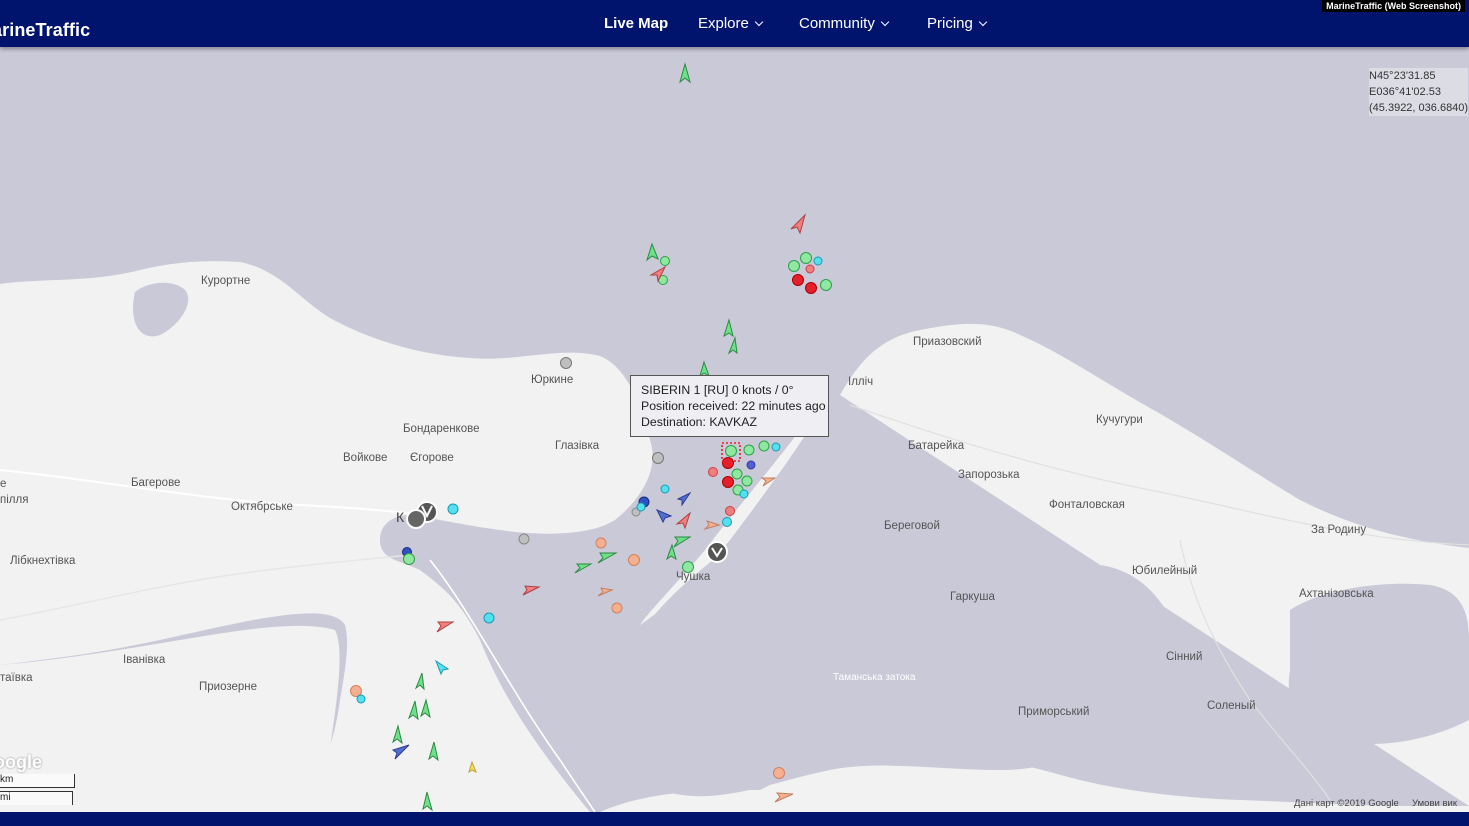  I want to click on scale-bar-mi: mi, so click(36, 798).